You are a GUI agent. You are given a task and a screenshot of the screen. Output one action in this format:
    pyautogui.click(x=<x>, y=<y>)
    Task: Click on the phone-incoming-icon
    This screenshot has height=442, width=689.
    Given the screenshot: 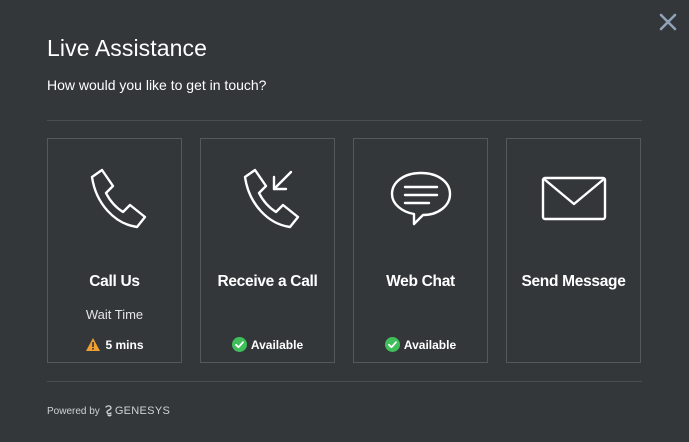 What is the action you would take?
    pyautogui.click(x=267, y=199)
    